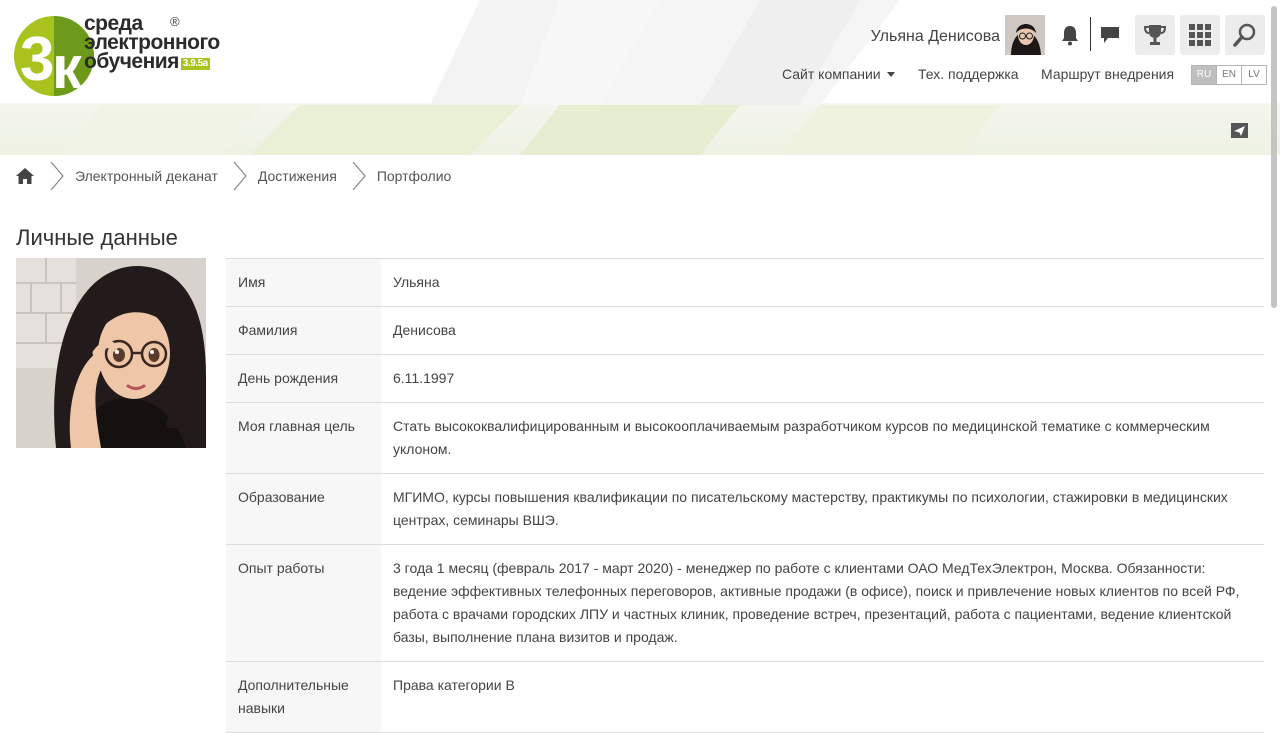 The height and width of the screenshot is (733, 1280). I want to click on messages-button, so click(1110, 35).